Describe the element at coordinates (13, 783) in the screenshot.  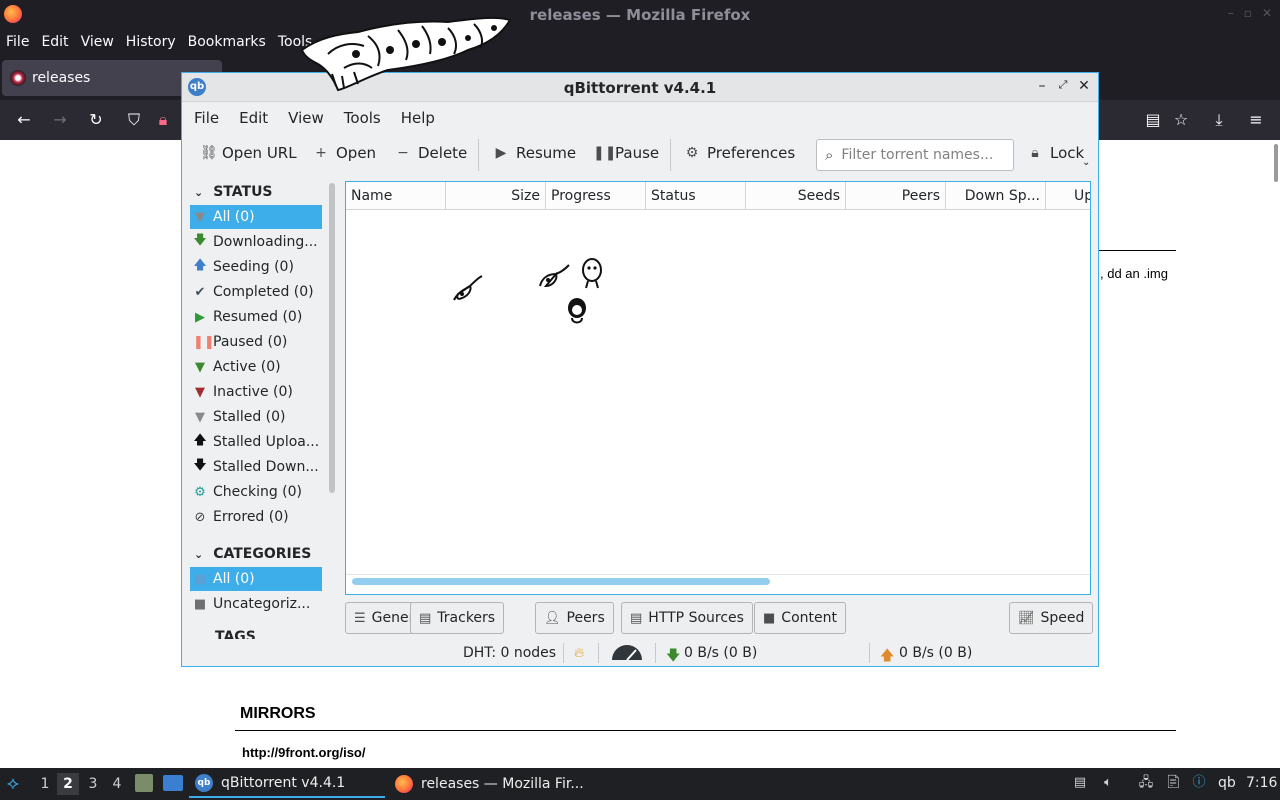
I see `app-launcher-icon: ⟡` at that location.